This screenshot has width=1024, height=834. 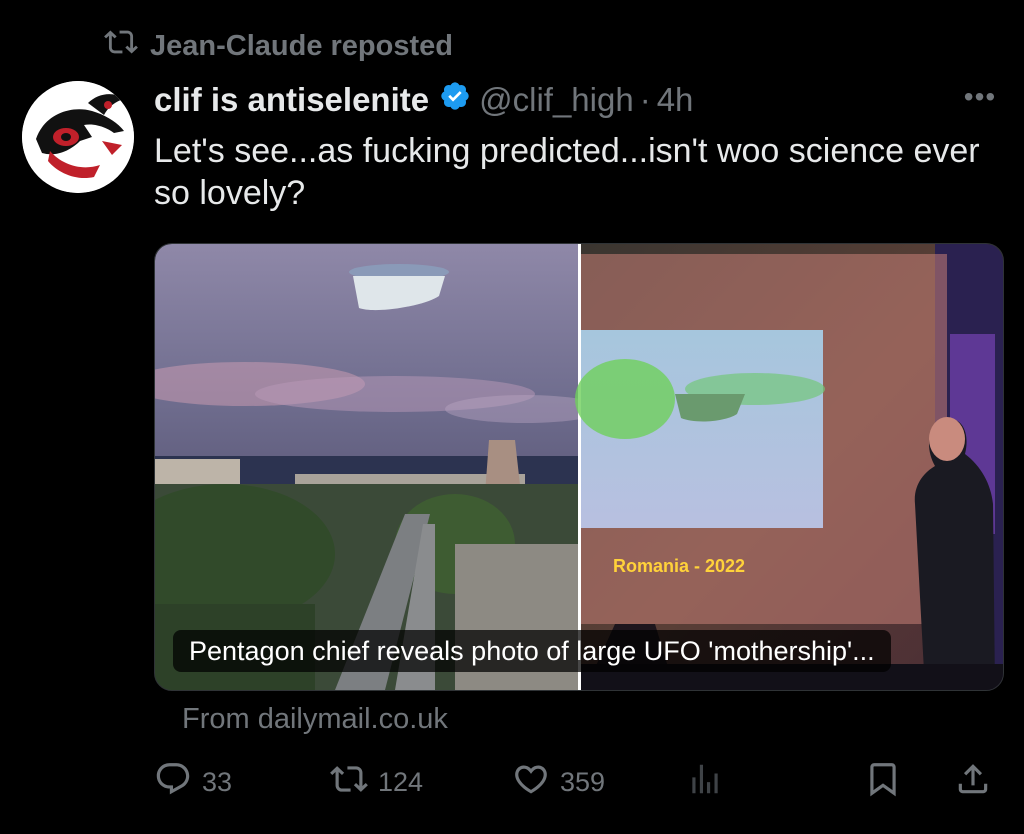 I want to click on reply-button: 33, so click(x=193, y=782).